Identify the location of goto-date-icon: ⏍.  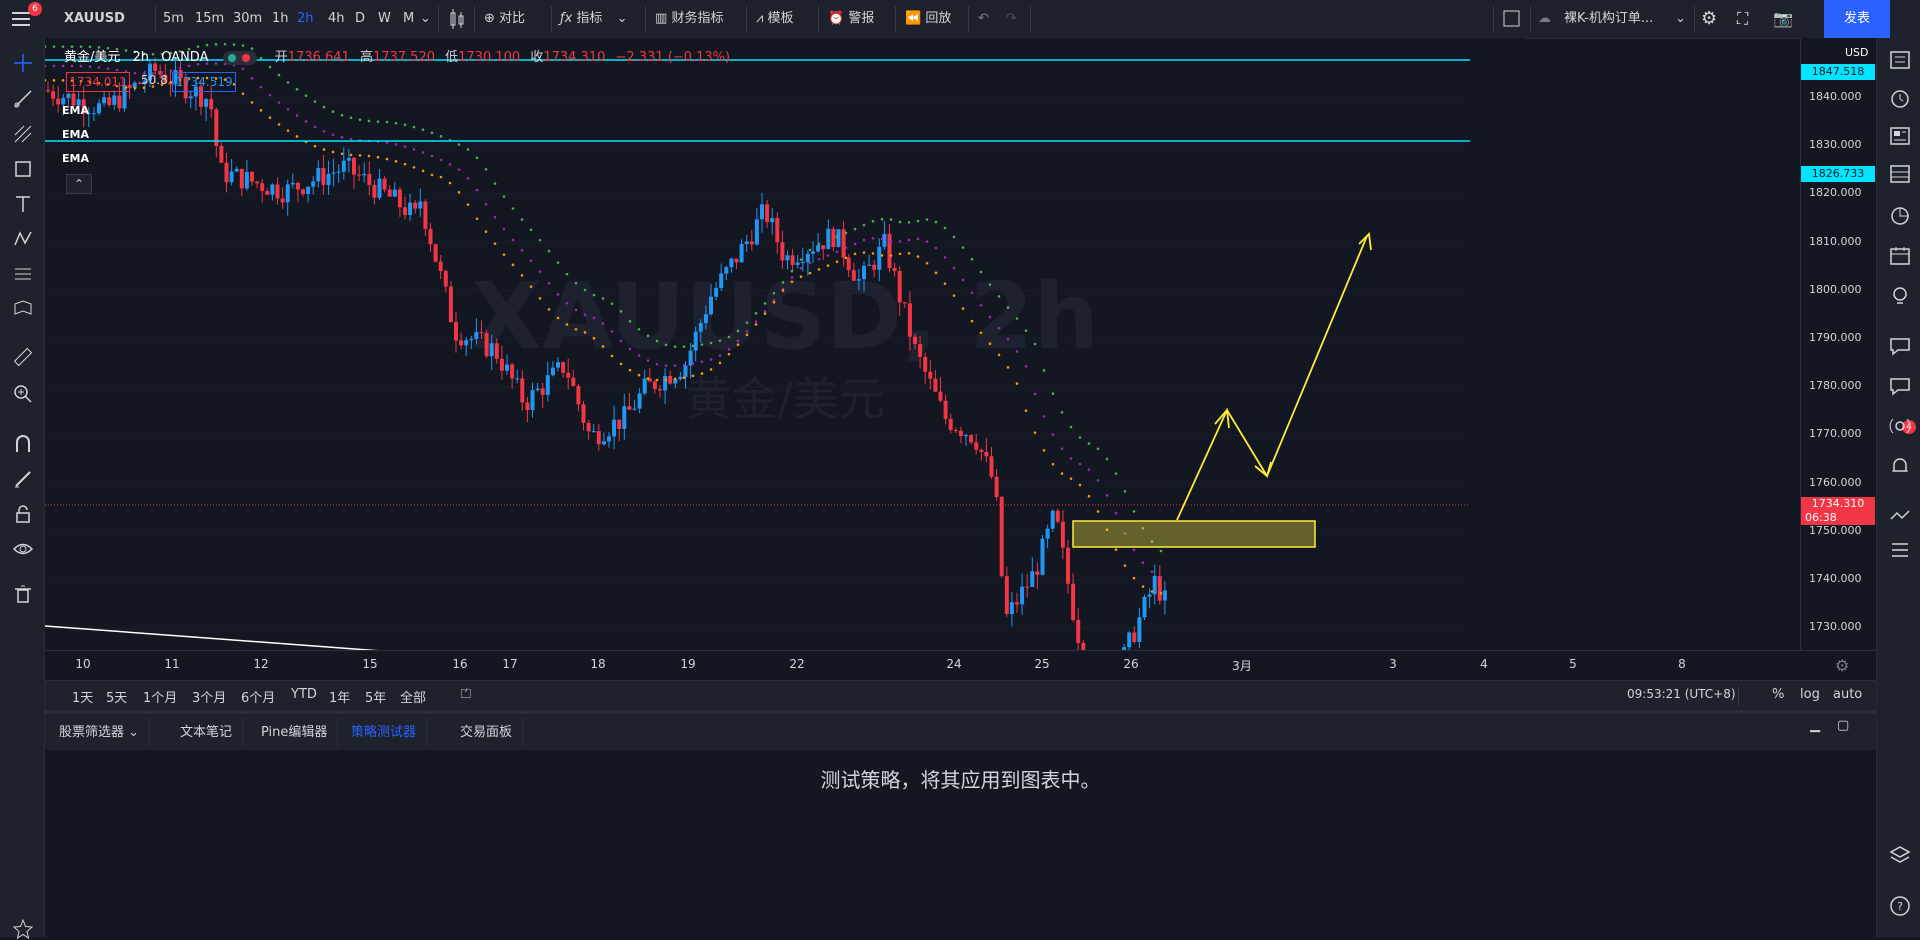
(466, 694).